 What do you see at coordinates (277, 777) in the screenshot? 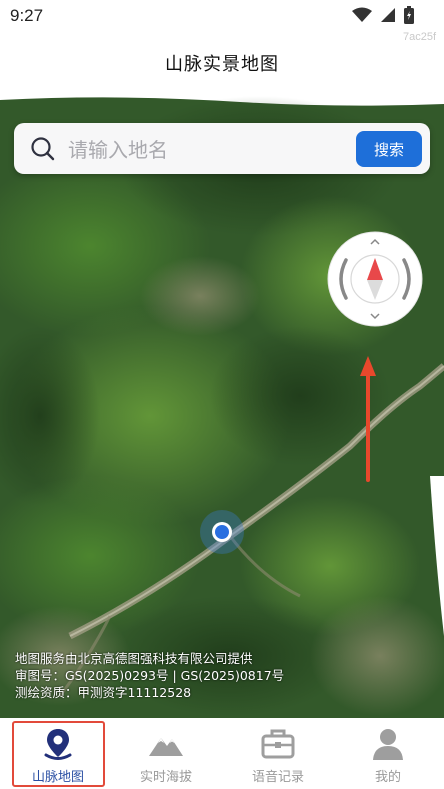
I see `tab-label: 语音记录` at bounding box center [277, 777].